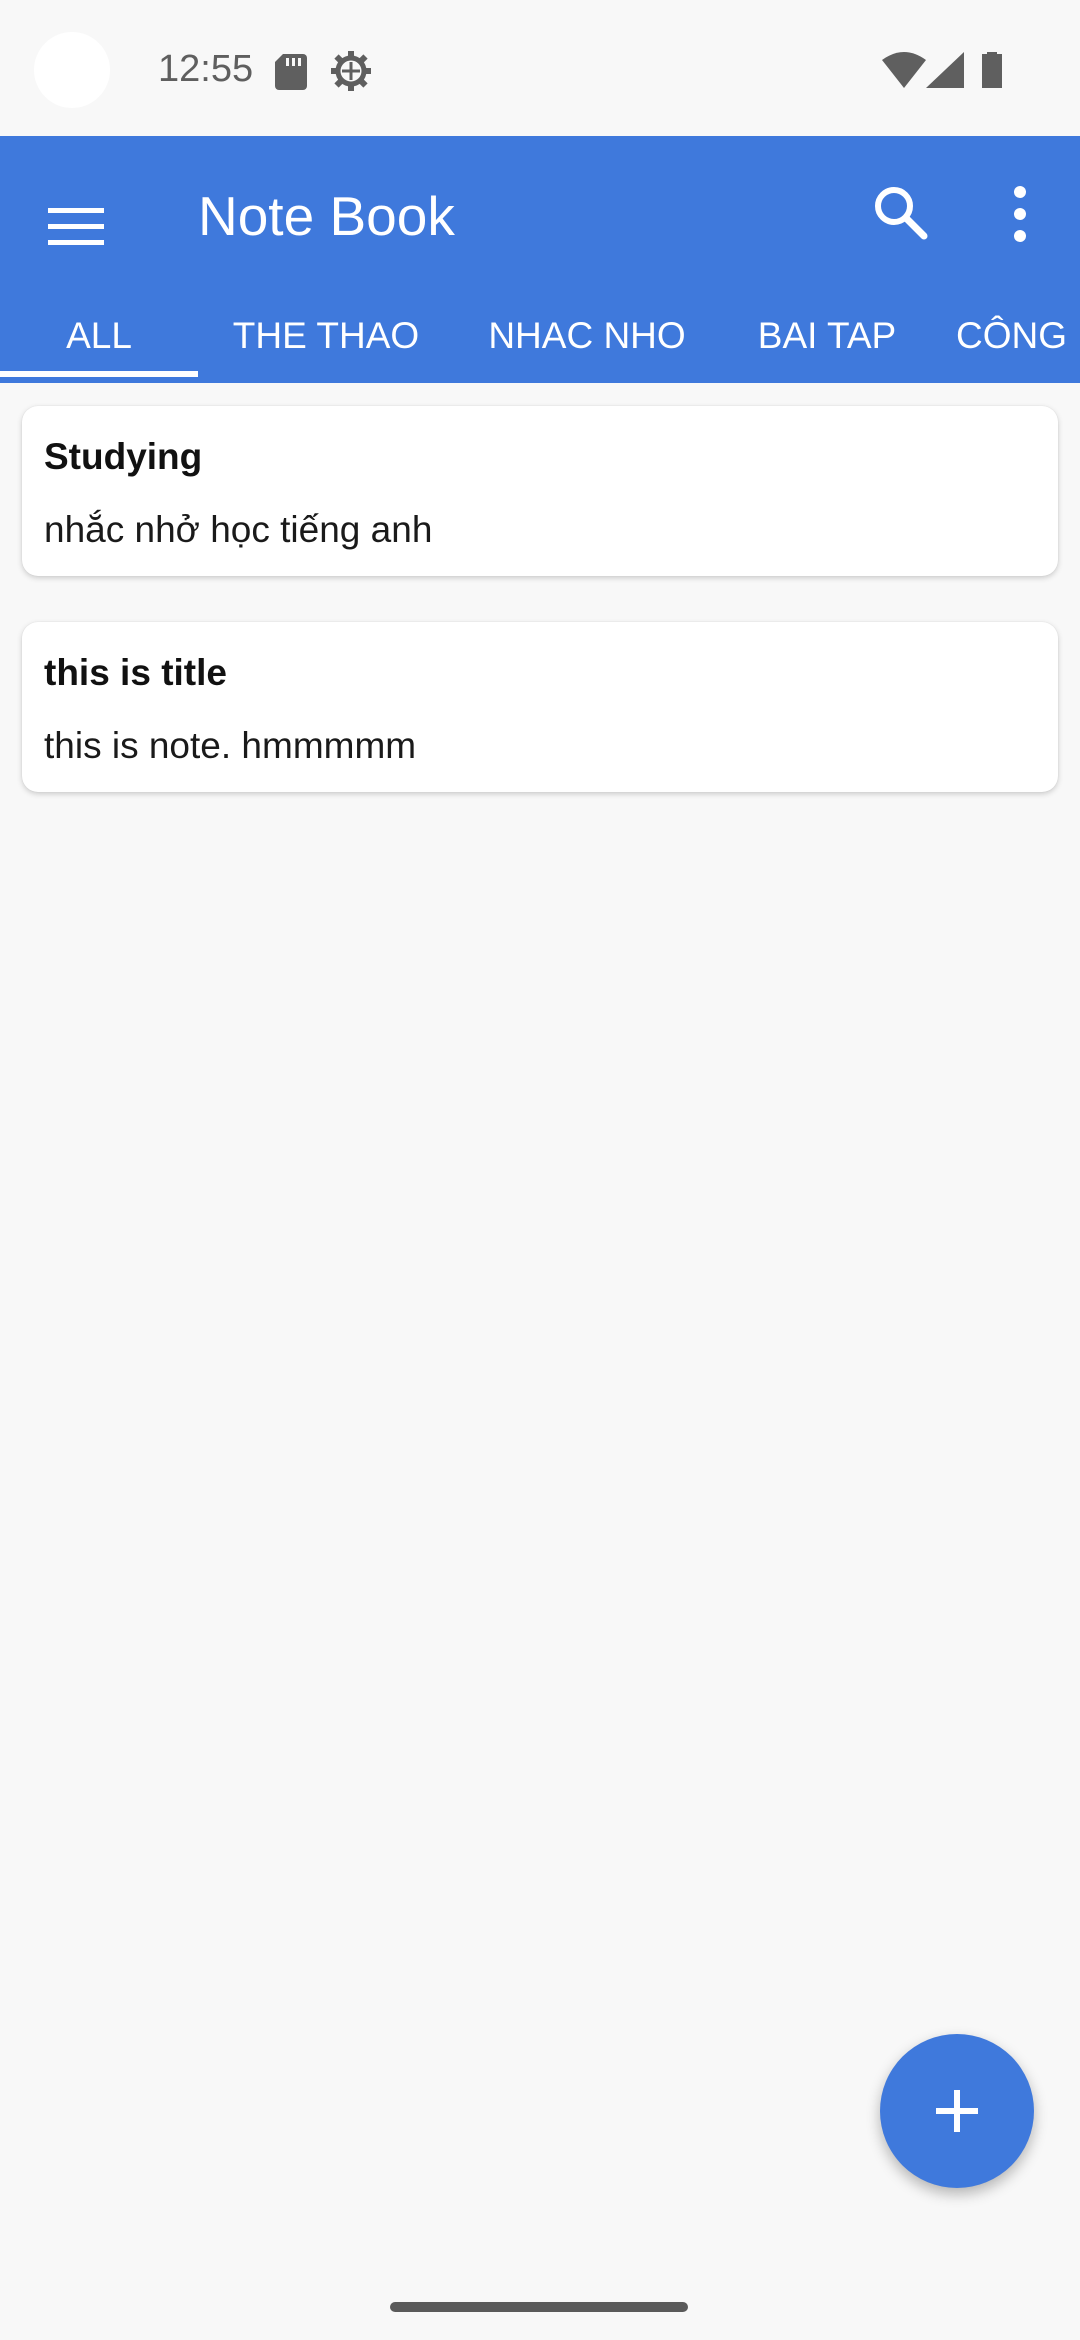 The height and width of the screenshot is (2340, 1080). What do you see at coordinates (351, 71) in the screenshot?
I see `settings-gear-icon` at bounding box center [351, 71].